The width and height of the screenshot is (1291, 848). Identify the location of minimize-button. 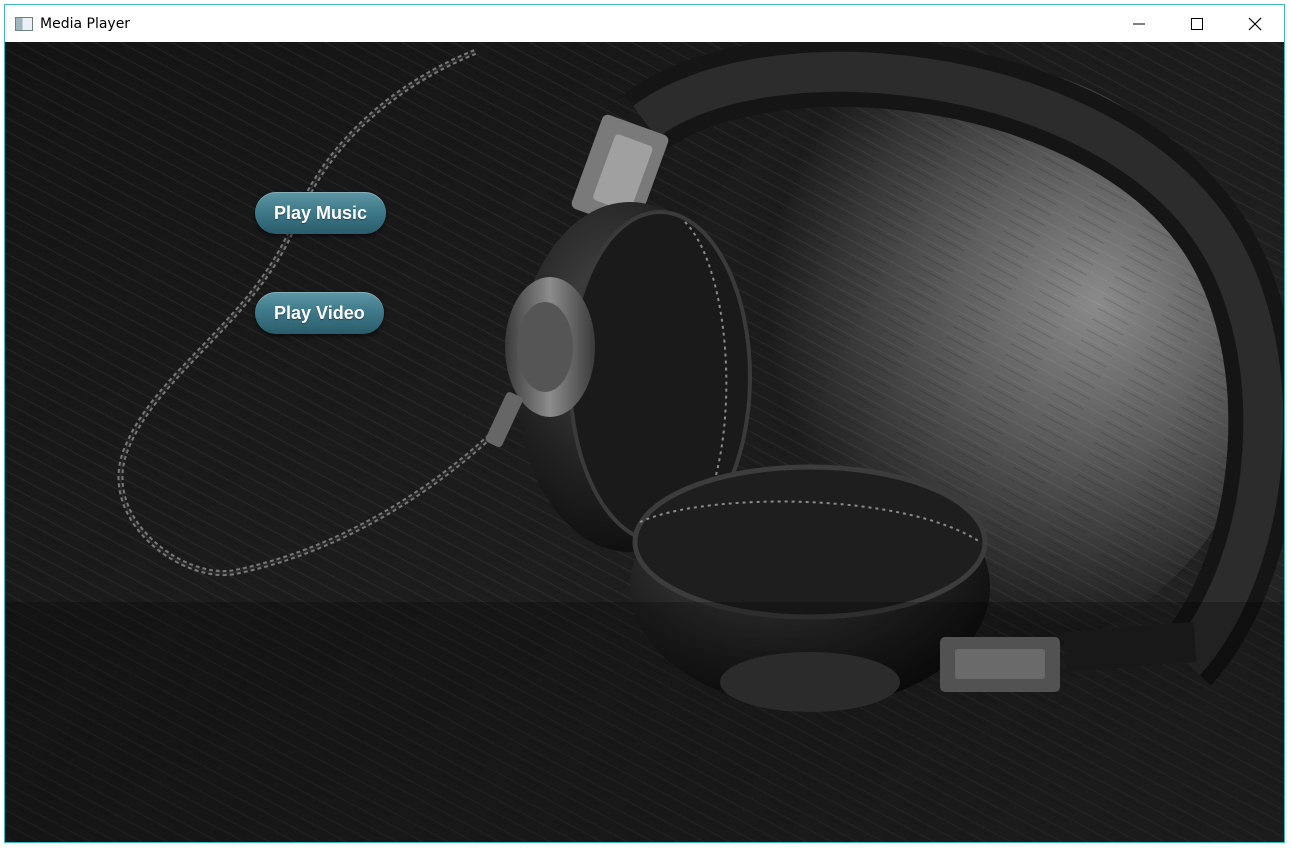
(1139, 23).